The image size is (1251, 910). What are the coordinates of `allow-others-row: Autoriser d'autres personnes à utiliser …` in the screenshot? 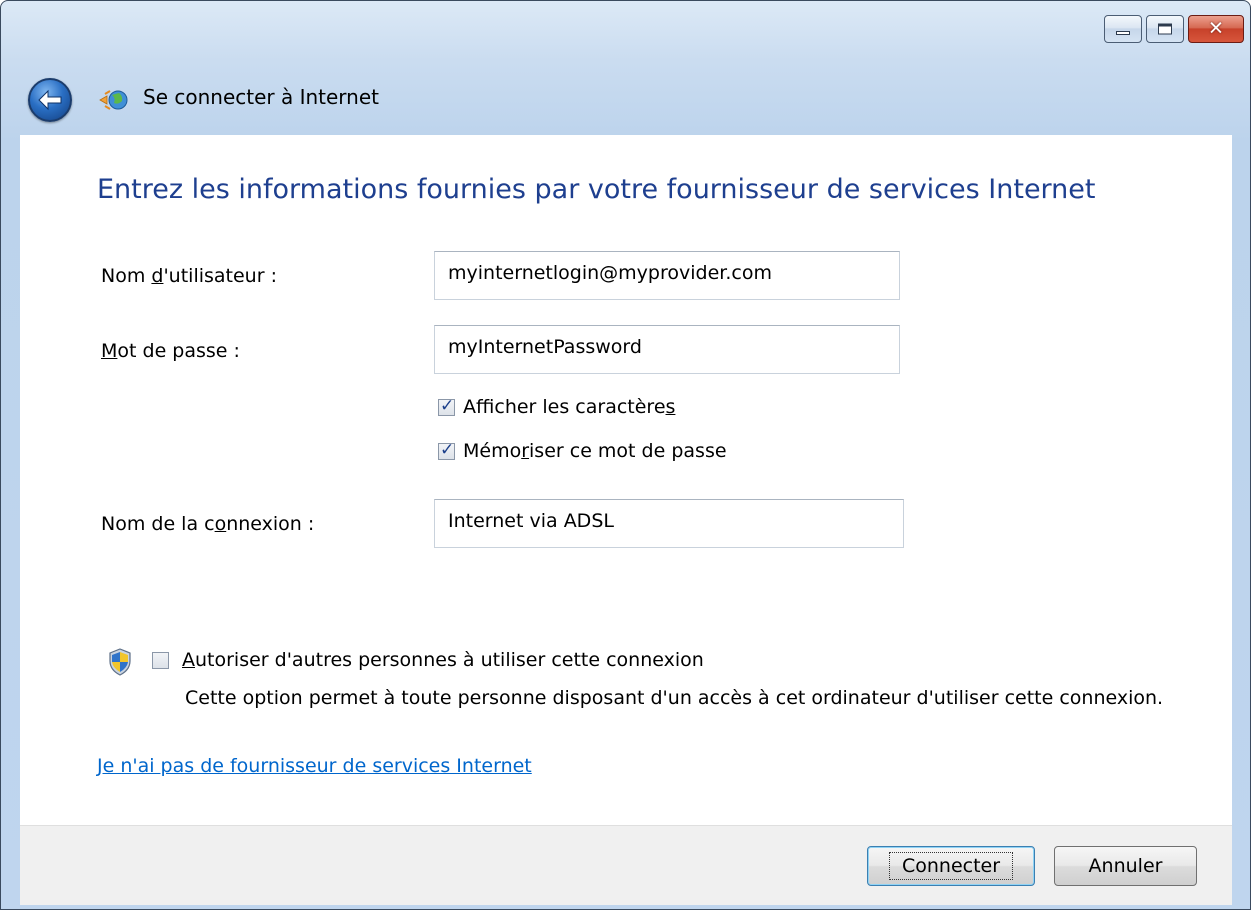 It's located at (428, 660).